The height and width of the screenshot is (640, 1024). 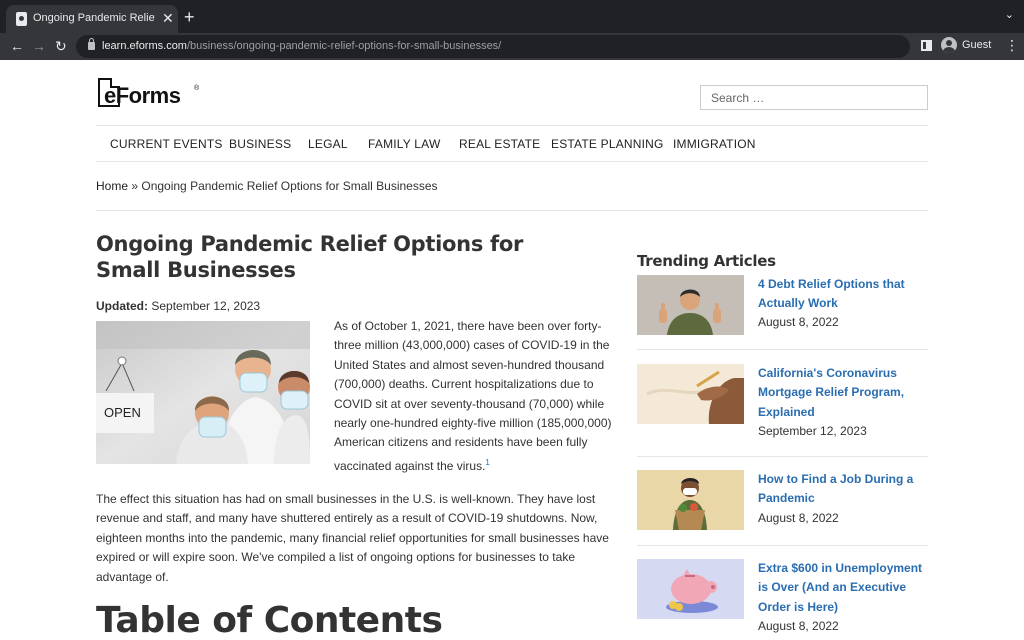 I want to click on hero-open-sign-text: OPEN, so click(x=122, y=412).